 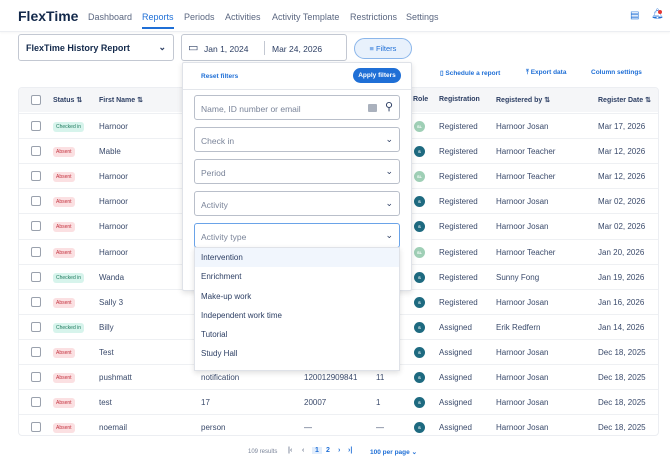 I want to click on registration: Registered, so click(x=458, y=152).